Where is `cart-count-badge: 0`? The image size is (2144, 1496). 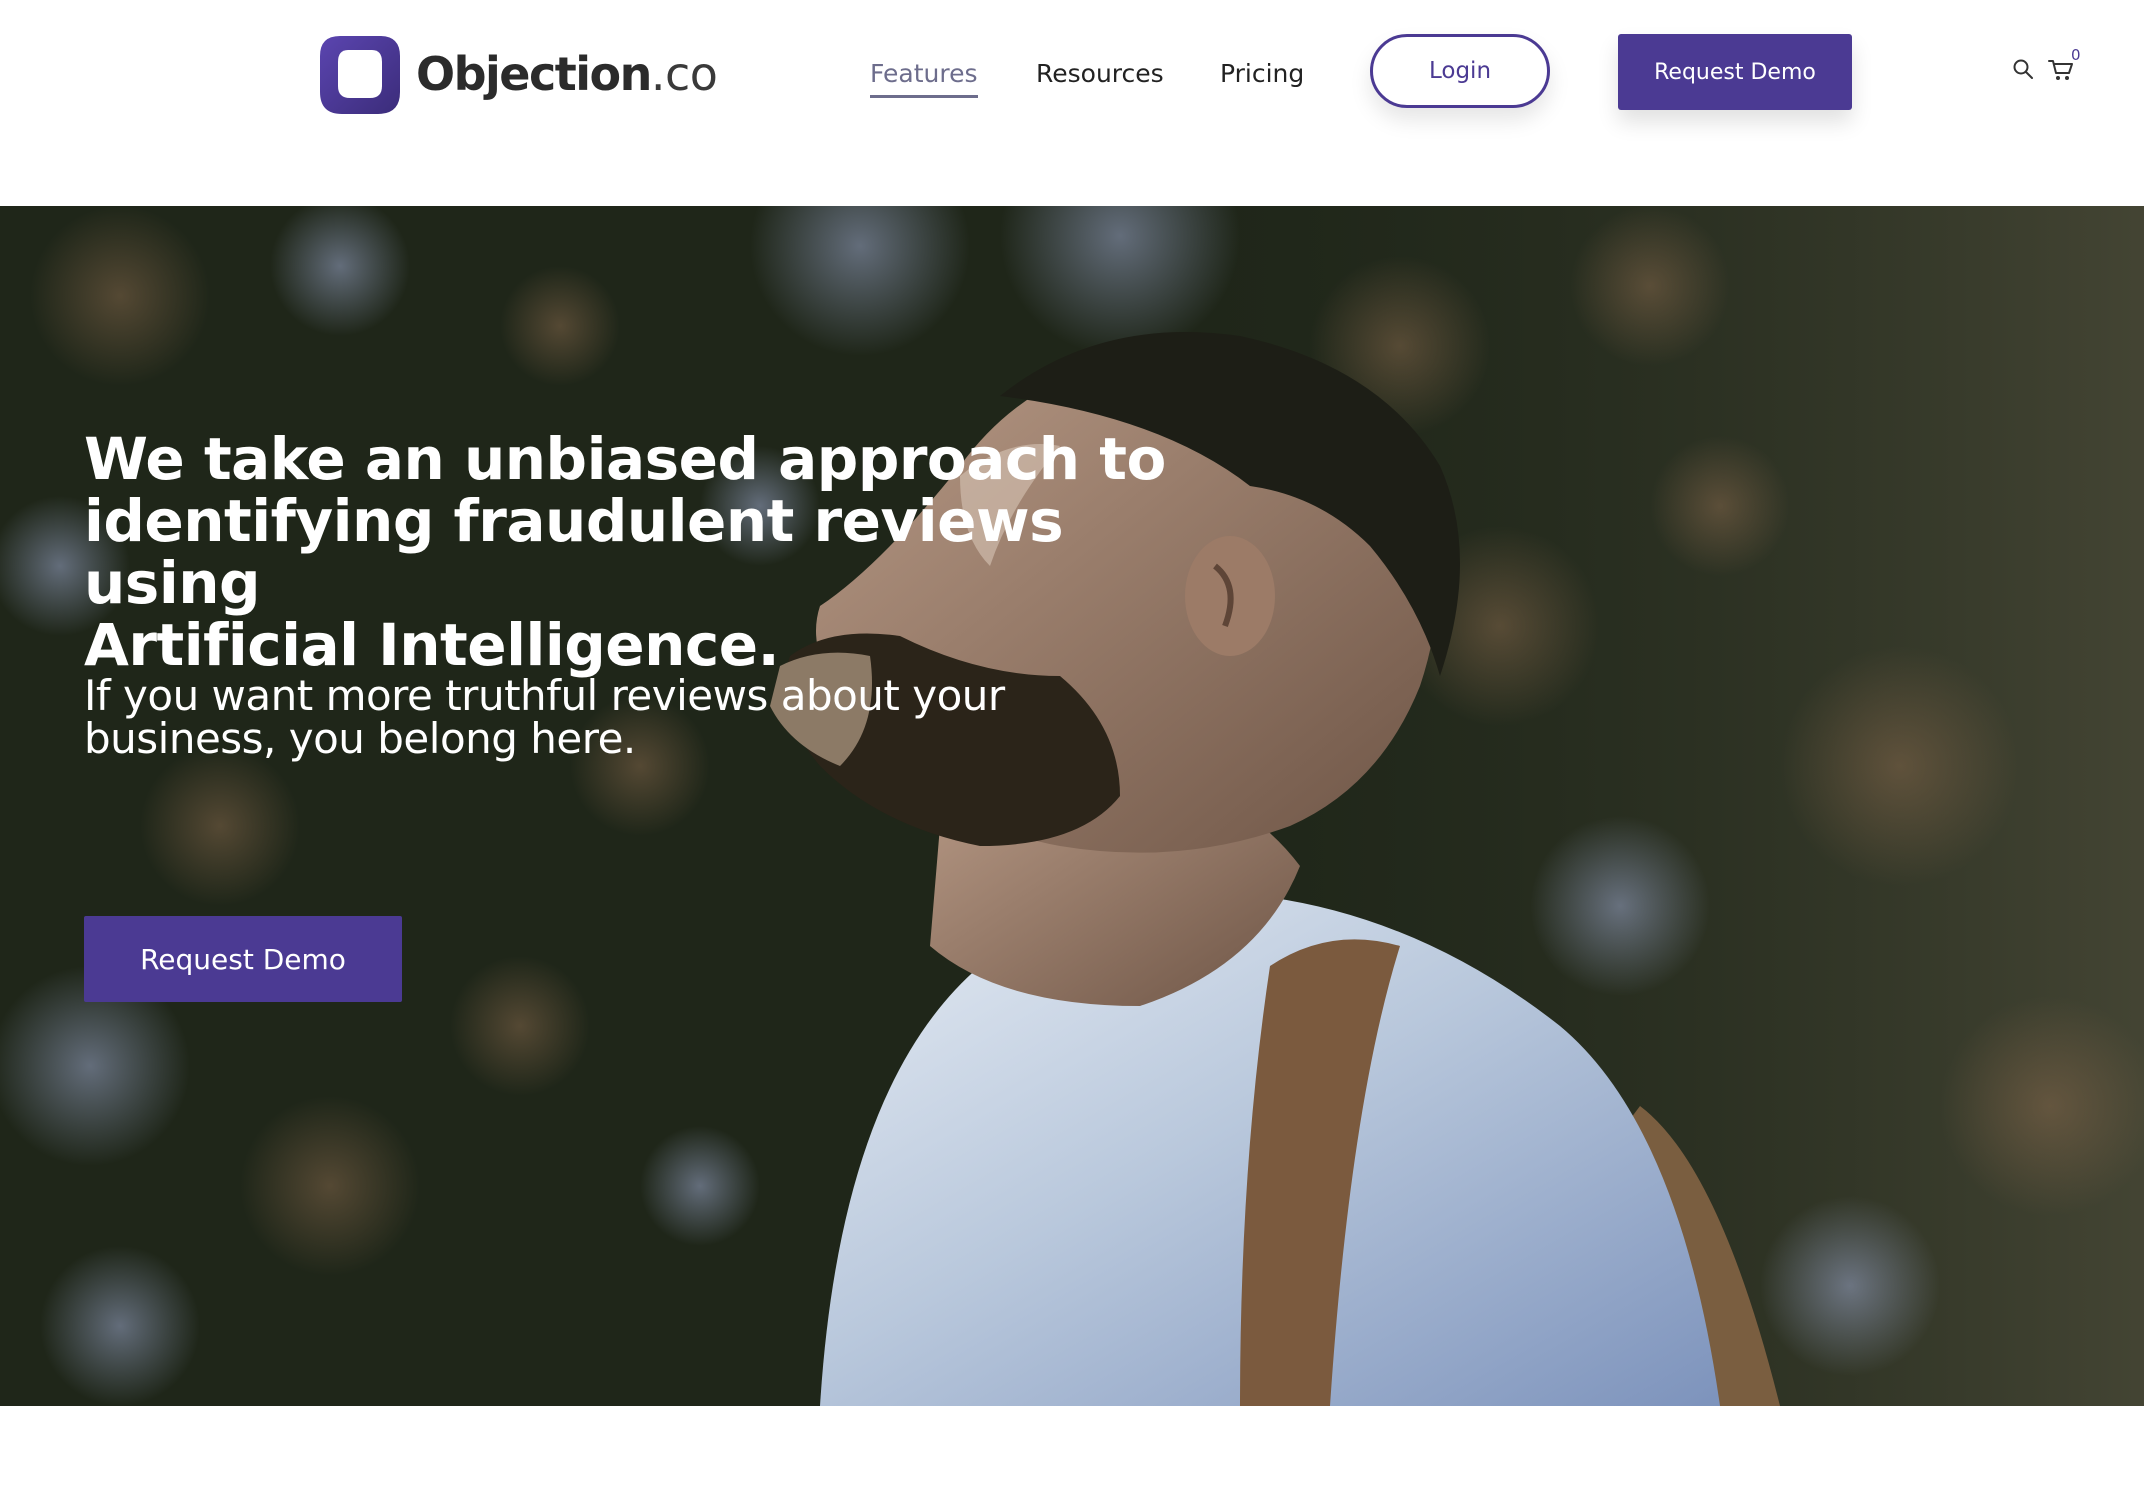 cart-count-badge: 0 is located at coordinates (2076, 55).